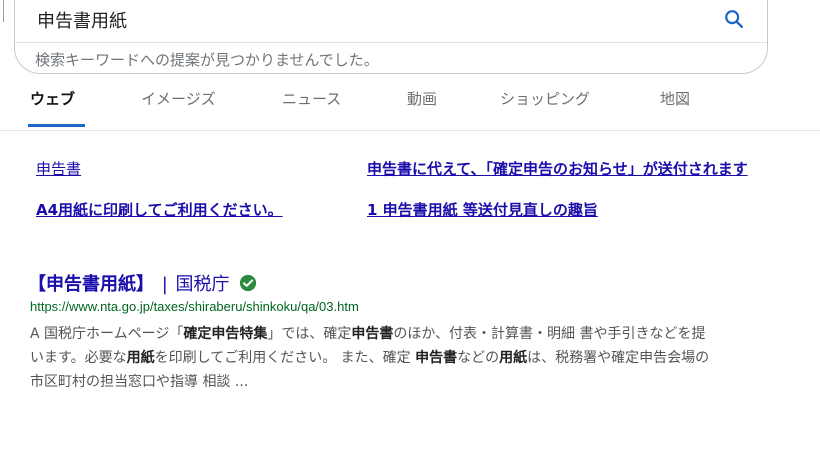 The height and width of the screenshot is (460, 820). What do you see at coordinates (82, 20) in the screenshot?
I see `search-input: 申告書用紙` at bounding box center [82, 20].